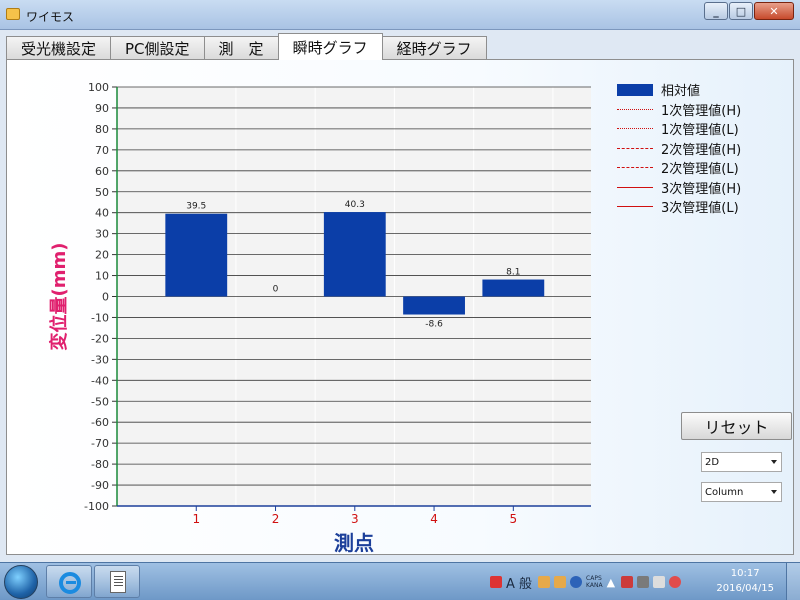 The image size is (800, 600). I want to click on app-icon, so click(13, 14).